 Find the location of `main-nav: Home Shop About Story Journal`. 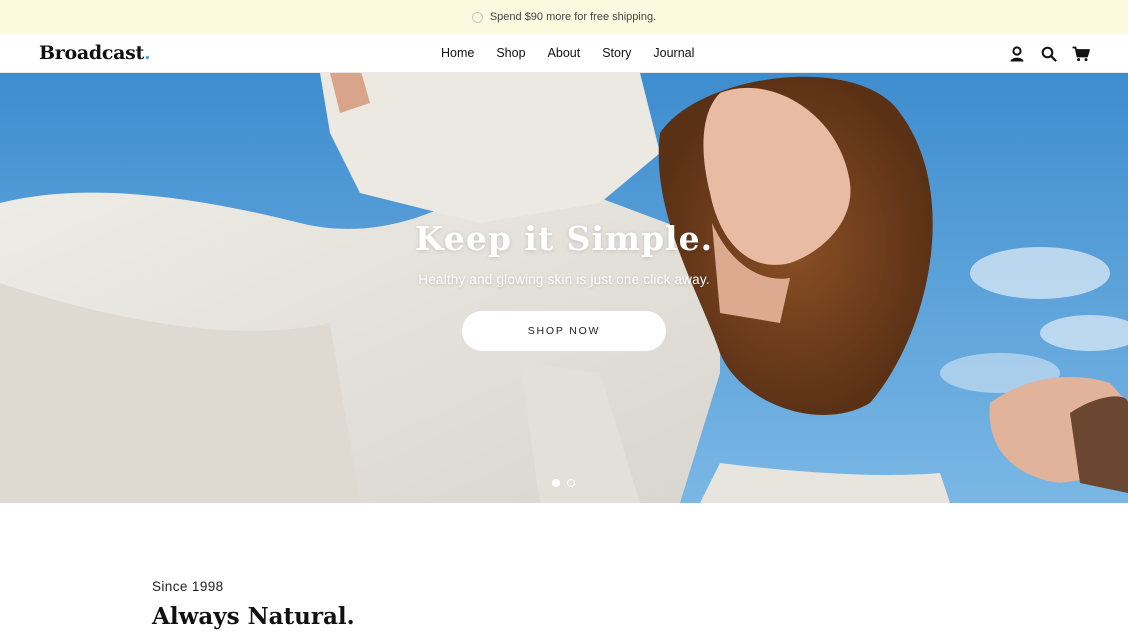

main-nav: Home Shop About Story Journal is located at coordinates (567, 53).